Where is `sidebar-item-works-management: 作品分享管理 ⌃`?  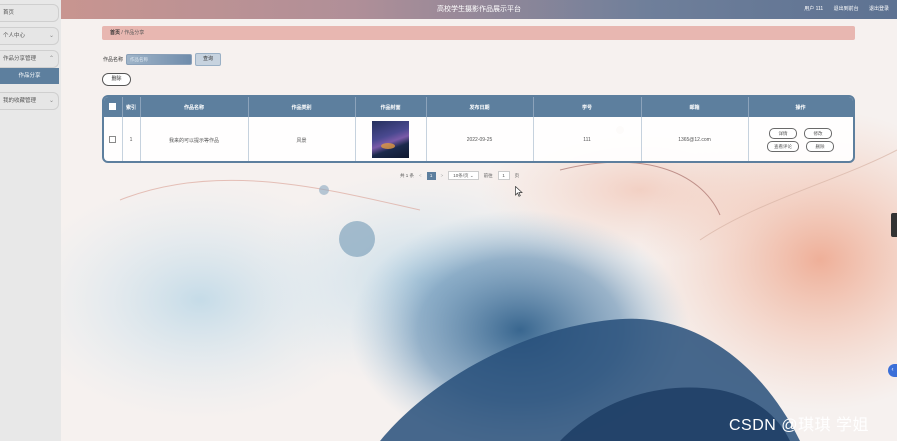 sidebar-item-works-management: 作品分享管理 ⌃ is located at coordinates (29, 59).